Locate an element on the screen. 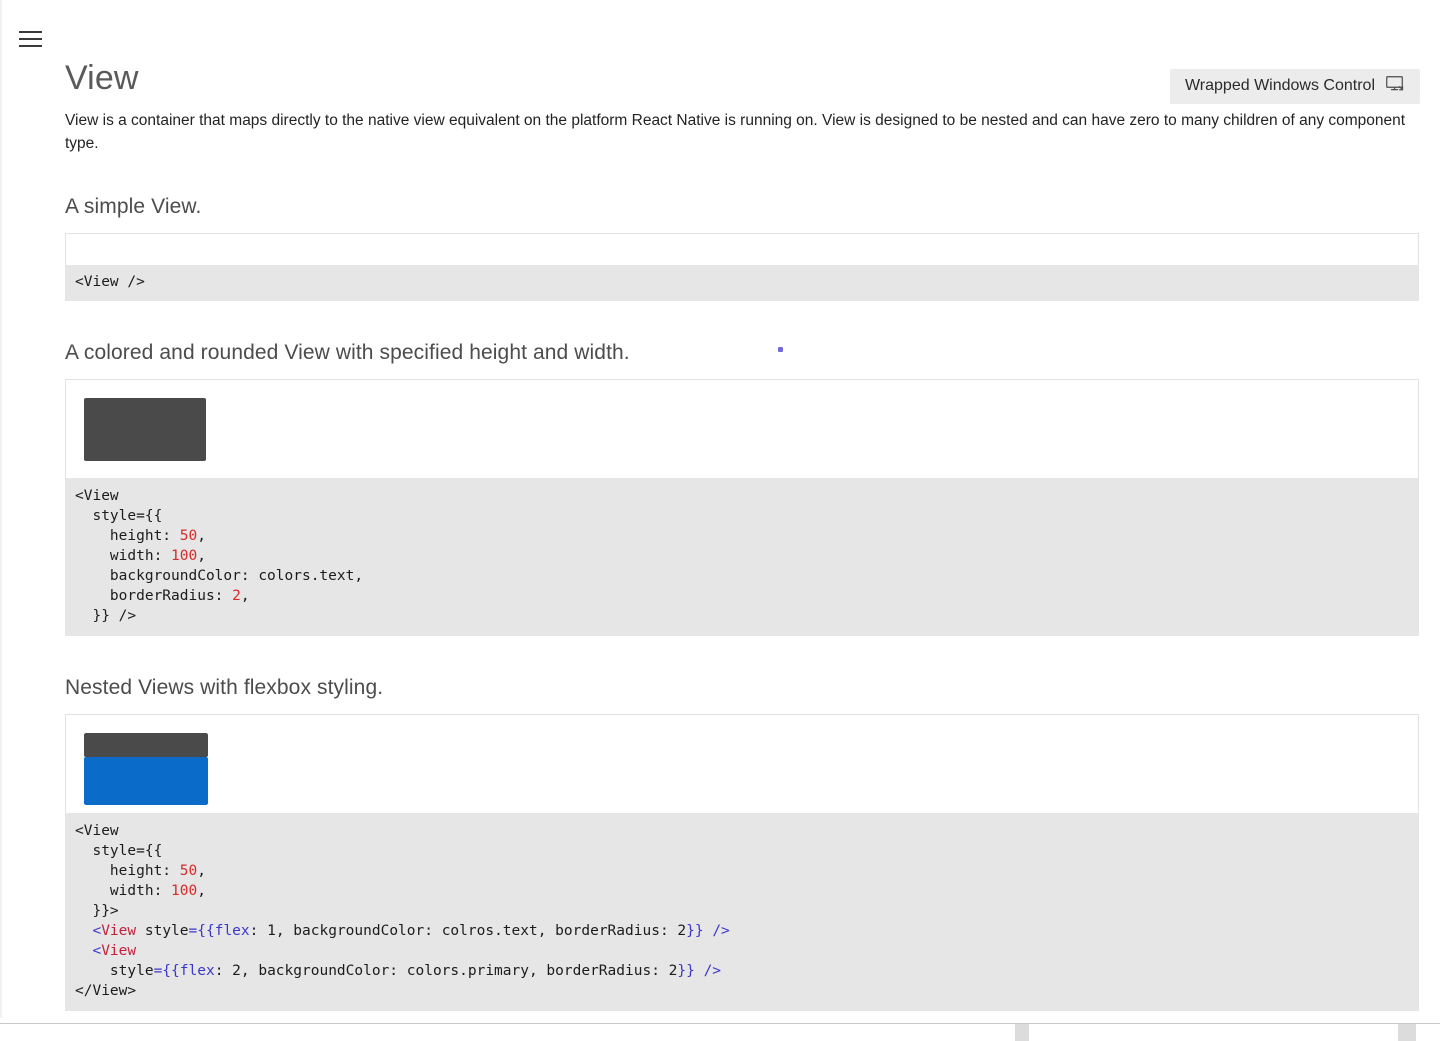  wrapped-windows-control-label: Wrapped Windows Control is located at coordinates (1279, 85).